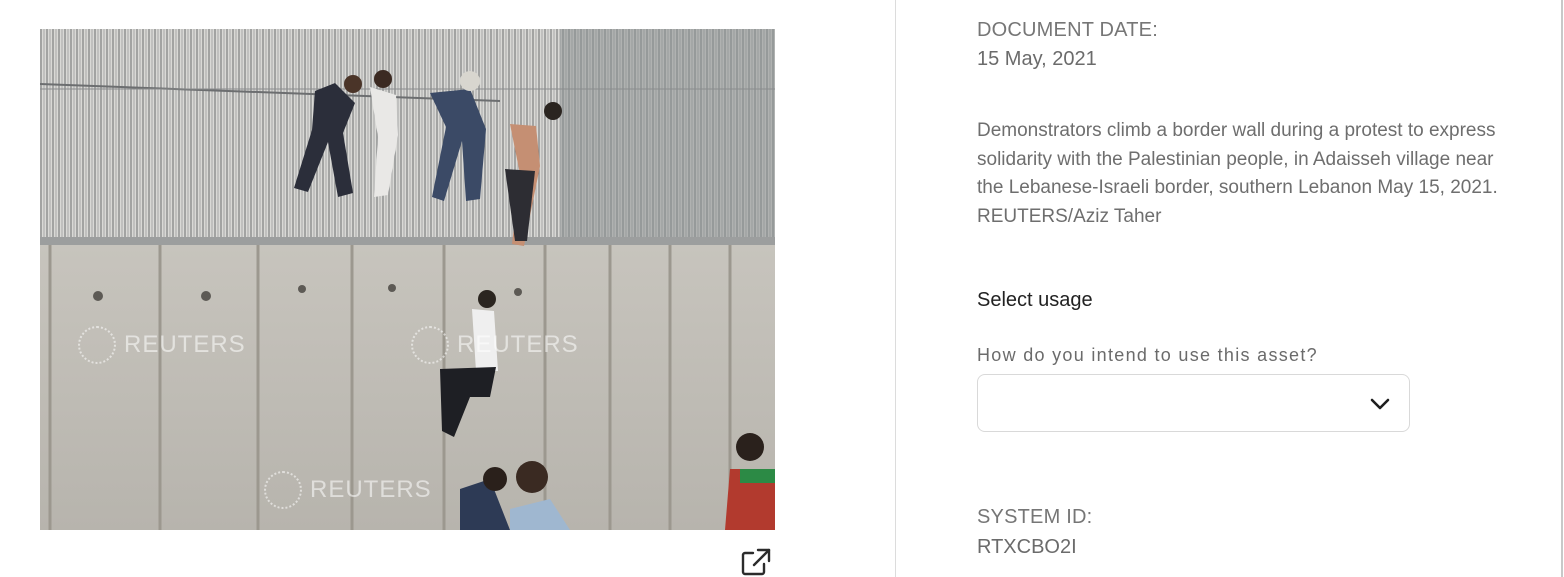 This screenshot has height=577, width=1564. I want to click on document-date-label: DOCUMENT DATE:, so click(1067, 30).